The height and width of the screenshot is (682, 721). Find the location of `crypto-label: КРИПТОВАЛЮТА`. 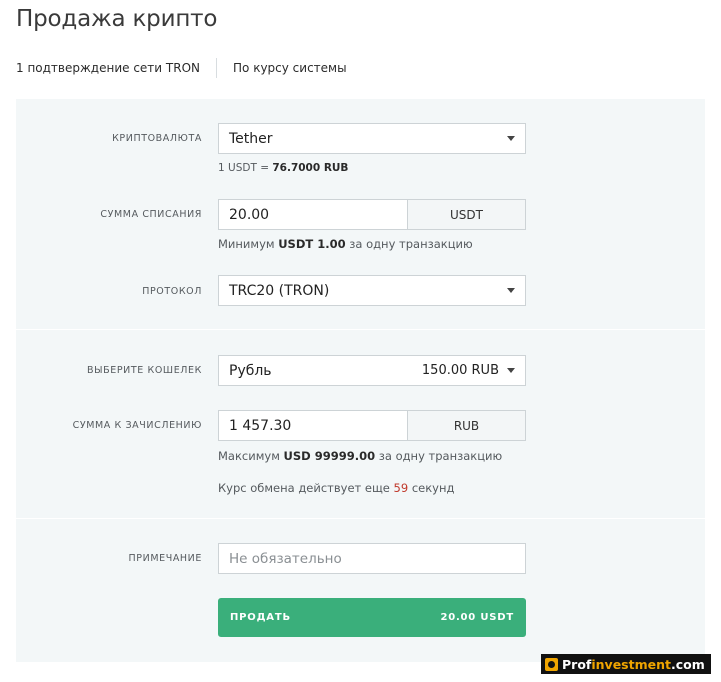

crypto-label: КРИПТОВАЛЮТА is located at coordinates (157, 138).